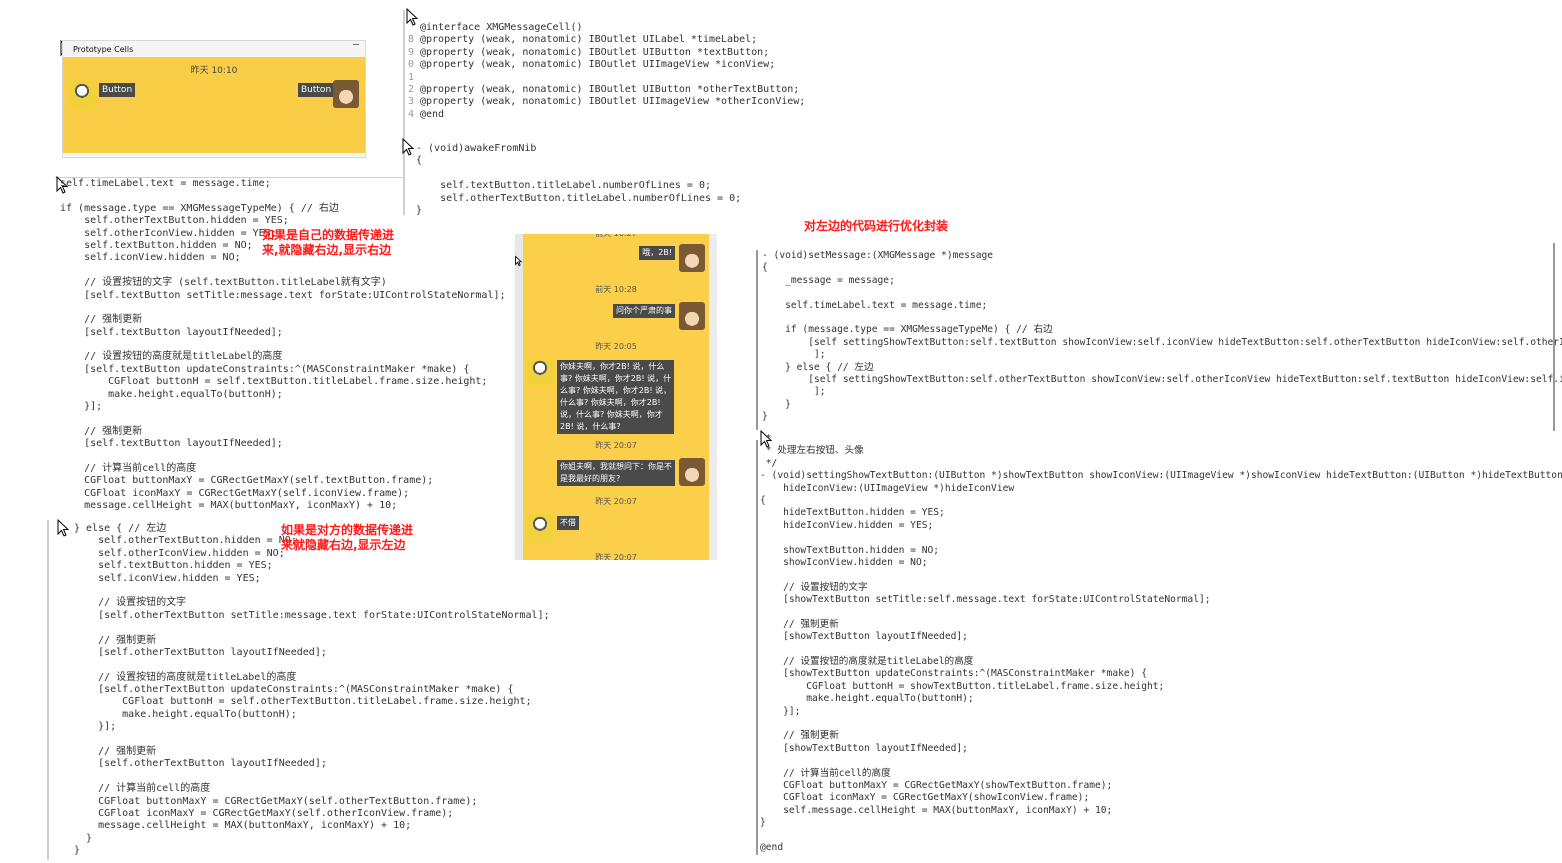  Describe the element at coordinates (568, 523) in the screenshot. I see `chat-bubble-left: 不借` at that location.